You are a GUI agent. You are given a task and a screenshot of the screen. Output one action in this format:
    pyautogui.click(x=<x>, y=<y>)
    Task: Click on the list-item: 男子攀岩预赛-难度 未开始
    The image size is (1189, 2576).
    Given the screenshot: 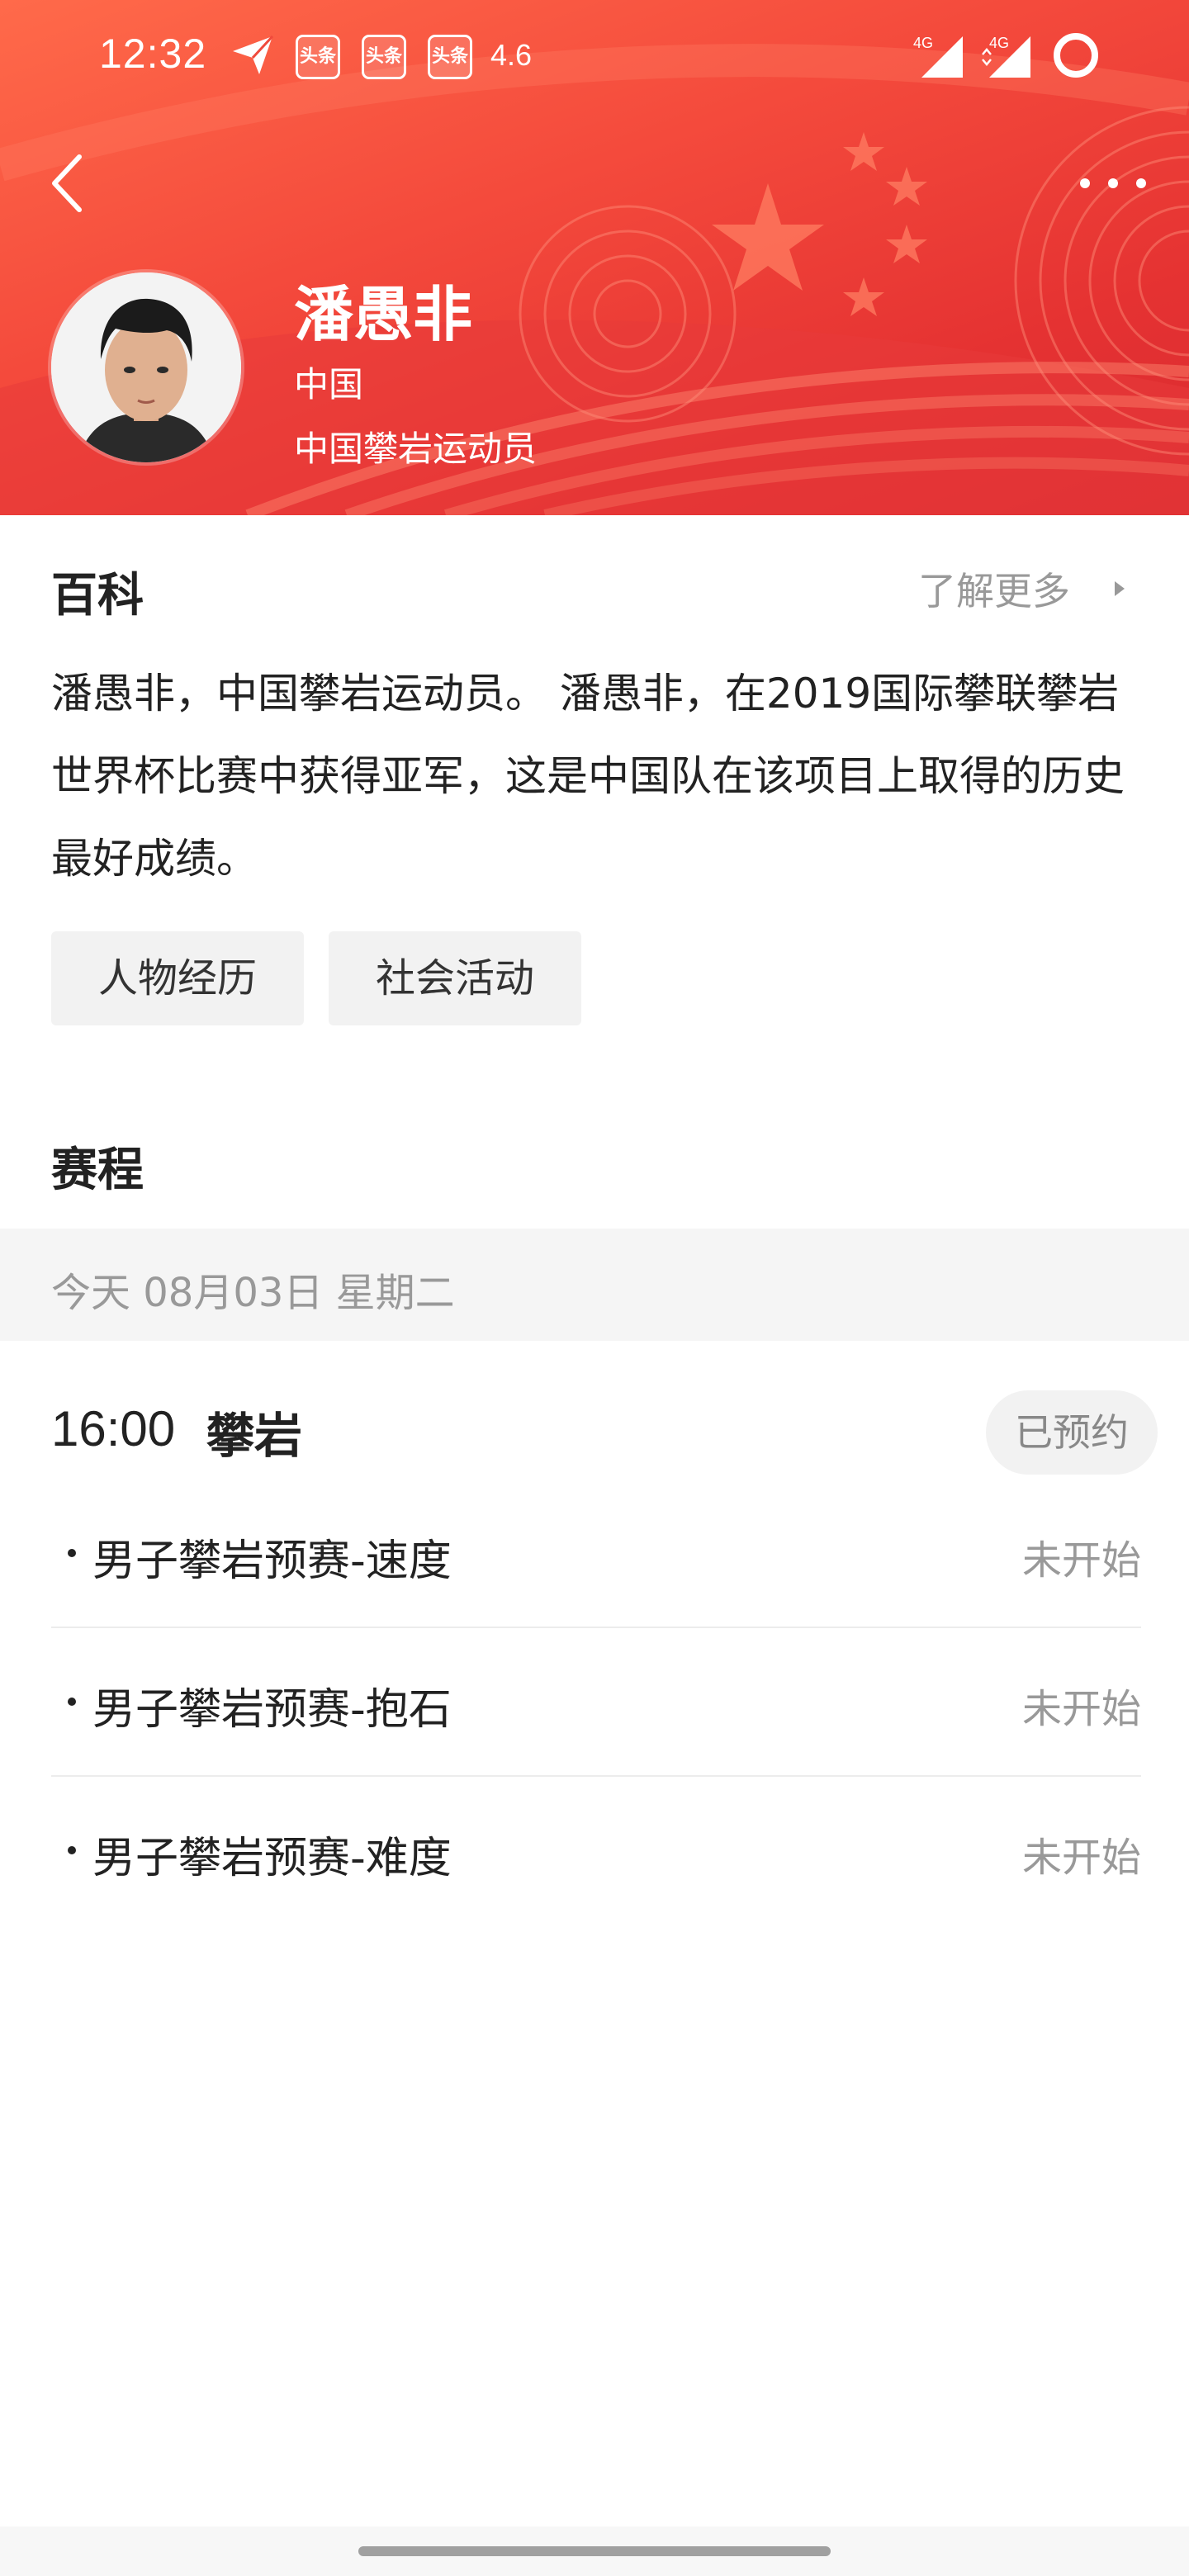 What is the action you would take?
    pyautogui.click(x=596, y=1851)
    